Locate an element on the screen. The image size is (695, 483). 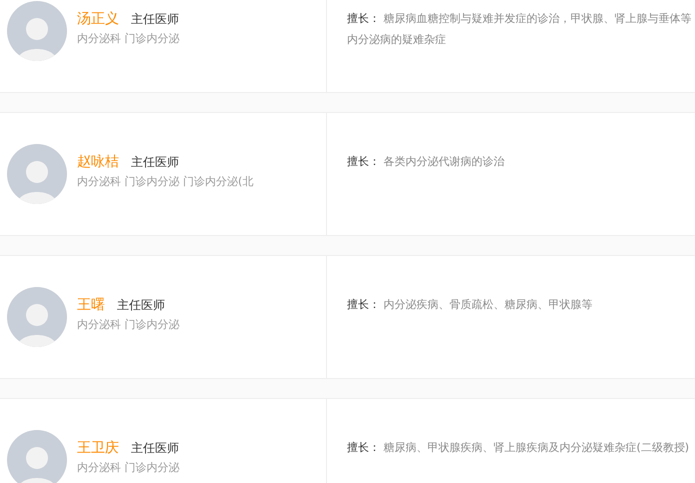
doctor-name: 王曙 is located at coordinates (91, 305).